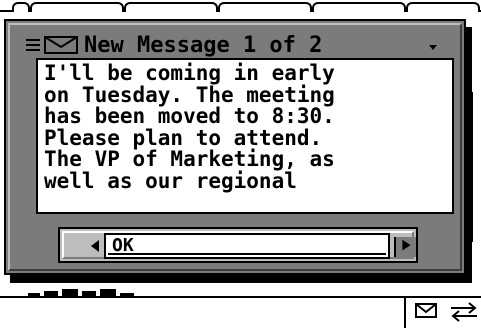  Describe the element at coordinates (189, 73) in the screenshot. I see `message-line: I'll be coming in early` at that location.